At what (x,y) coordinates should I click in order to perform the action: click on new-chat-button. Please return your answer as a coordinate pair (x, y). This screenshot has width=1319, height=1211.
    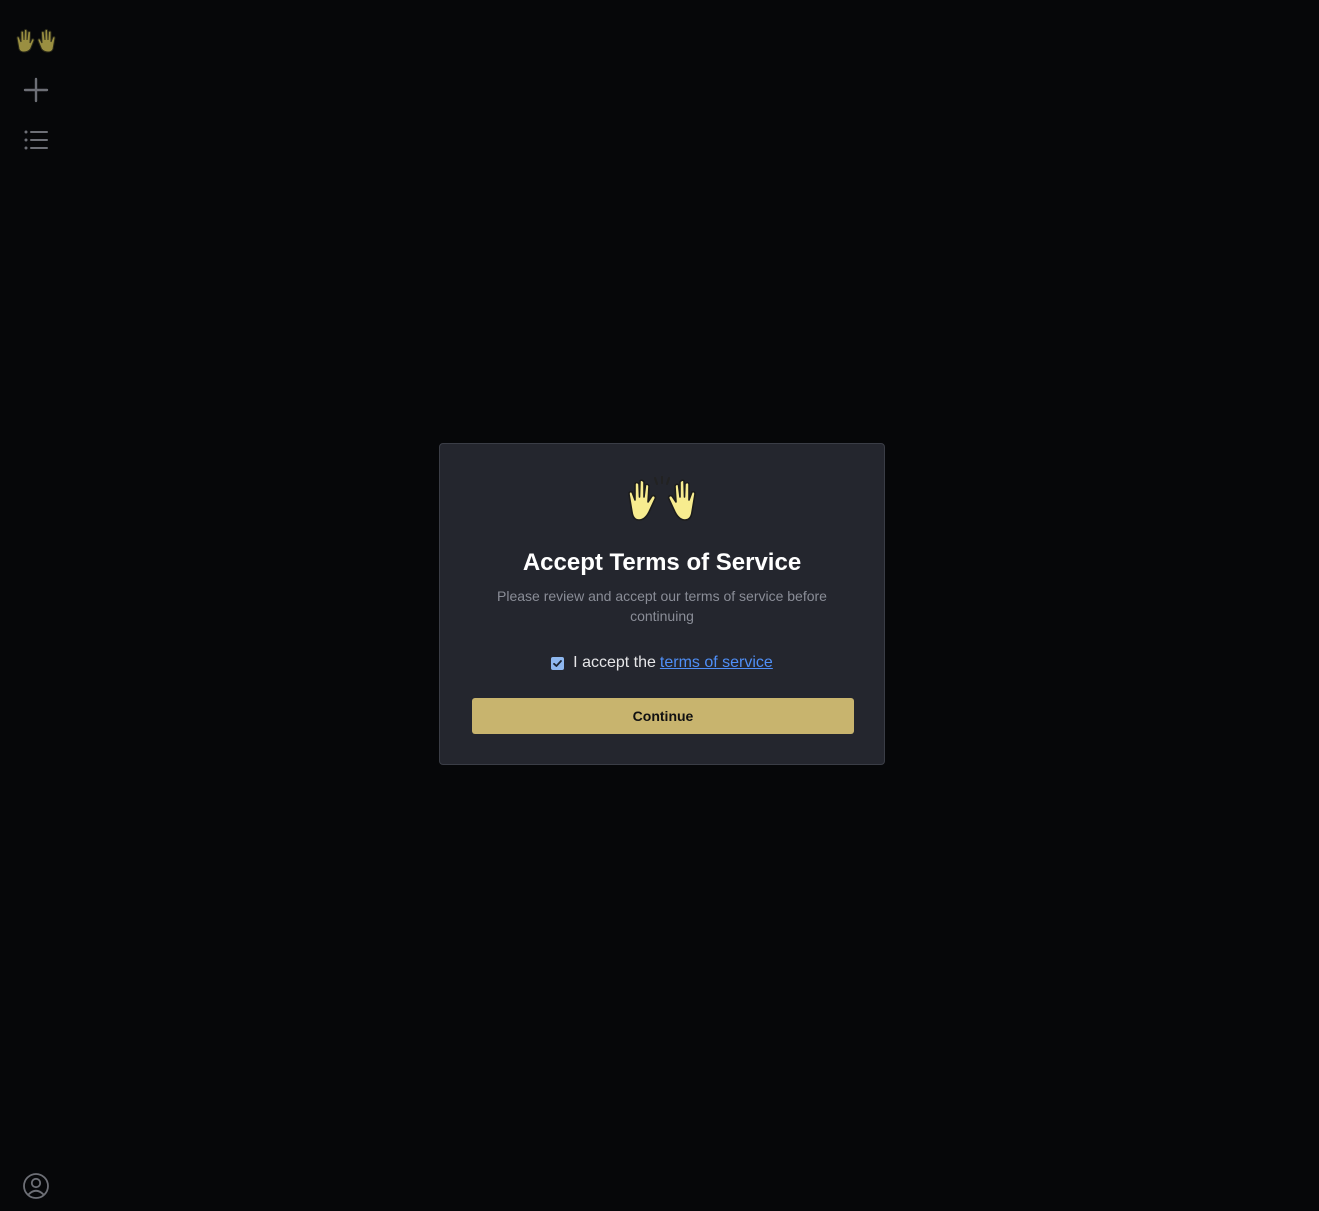
    Looking at the image, I should click on (36, 90).